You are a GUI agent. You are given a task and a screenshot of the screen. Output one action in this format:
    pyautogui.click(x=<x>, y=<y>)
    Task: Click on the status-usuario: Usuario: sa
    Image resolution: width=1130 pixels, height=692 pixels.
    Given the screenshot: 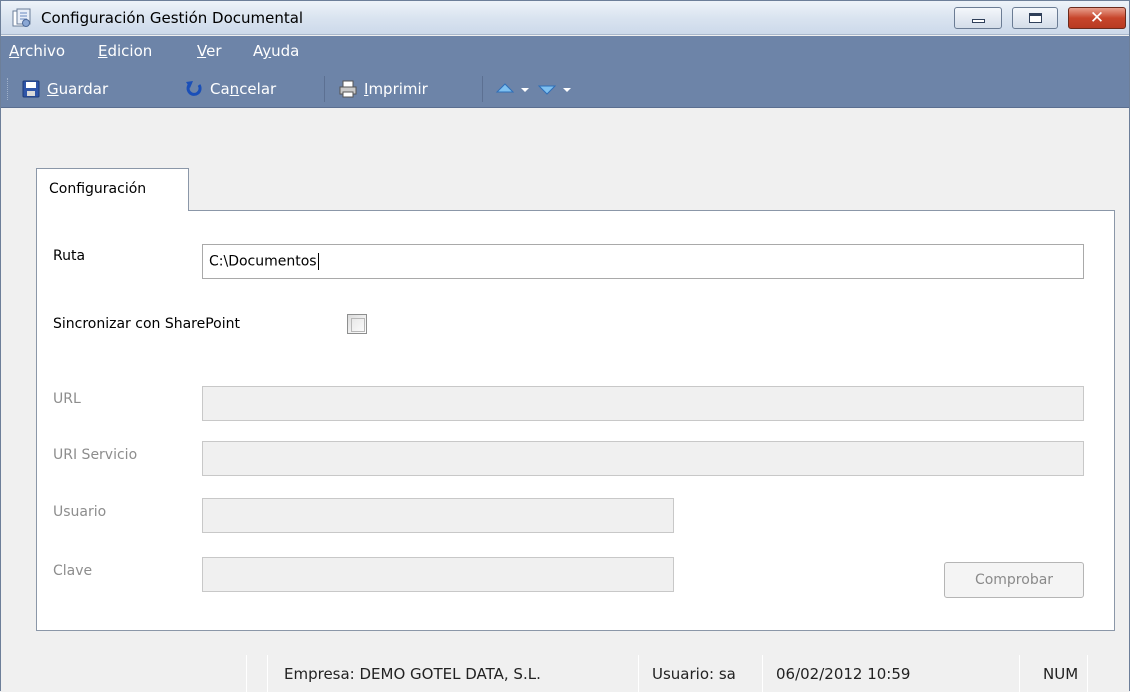 What is the action you would take?
    pyautogui.click(x=694, y=674)
    